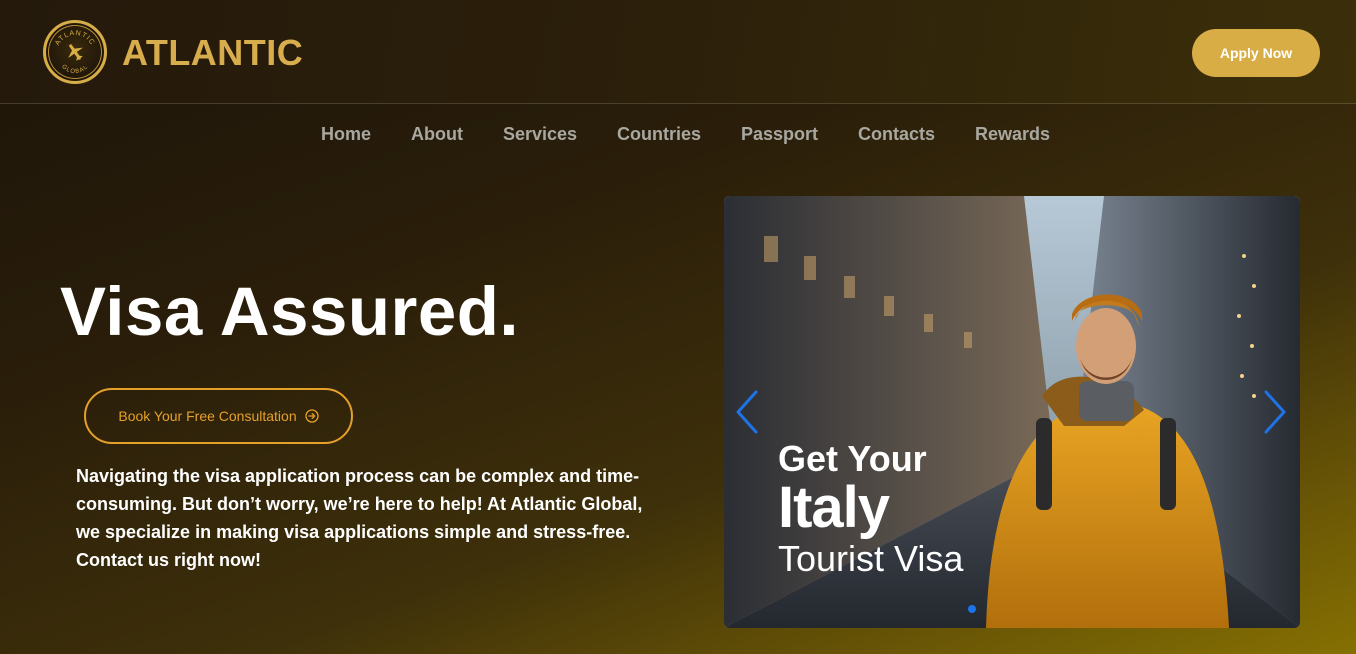 This screenshot has height=654, width=1356. I want to click on brand-logo: ATLANTIC GLOBAL, so click(75, 52).